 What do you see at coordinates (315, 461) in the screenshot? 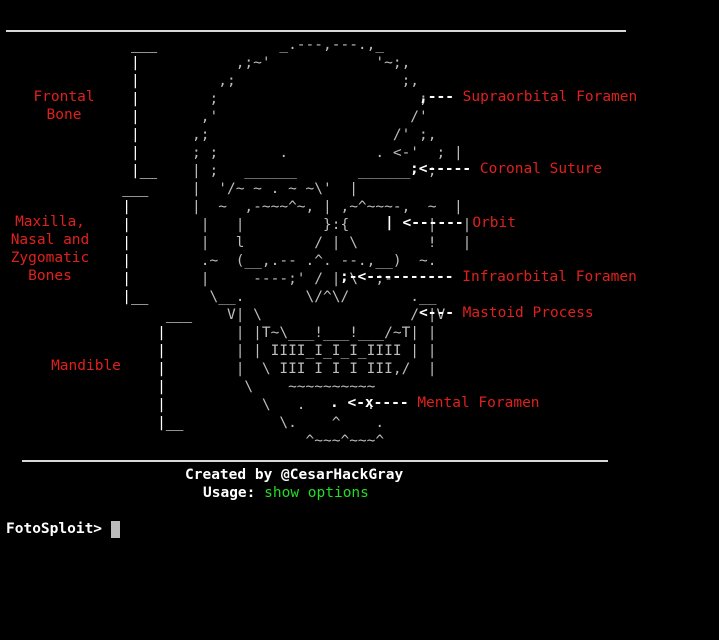
I see `bottom-separator` at bounding box center [315, 461].